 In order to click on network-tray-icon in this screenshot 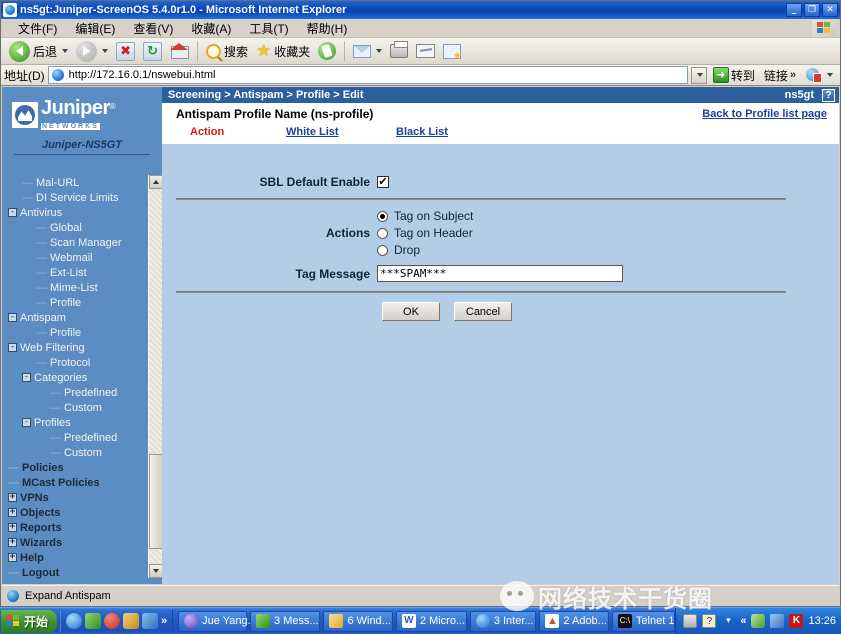, I will do `click(777, 621)`.